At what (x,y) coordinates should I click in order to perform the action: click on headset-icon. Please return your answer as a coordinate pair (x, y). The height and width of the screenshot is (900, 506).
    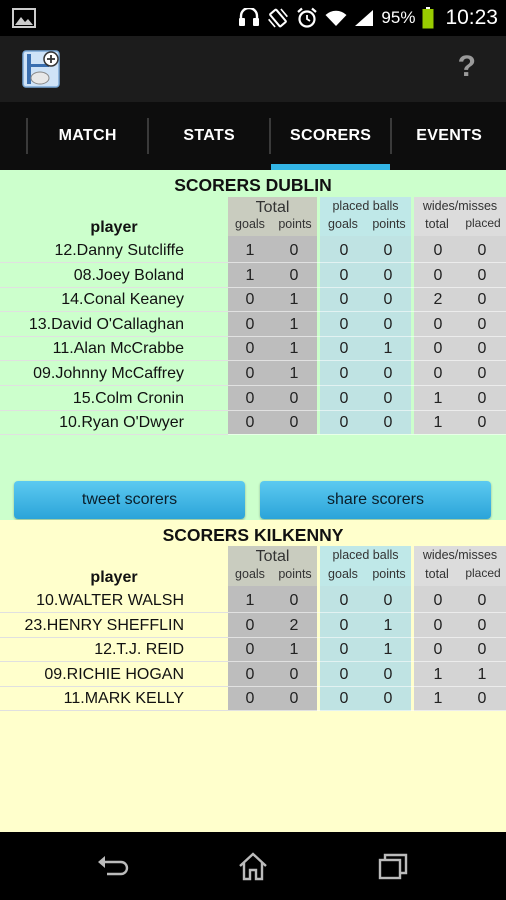
    Looking at the image, I should click on (249, 17).